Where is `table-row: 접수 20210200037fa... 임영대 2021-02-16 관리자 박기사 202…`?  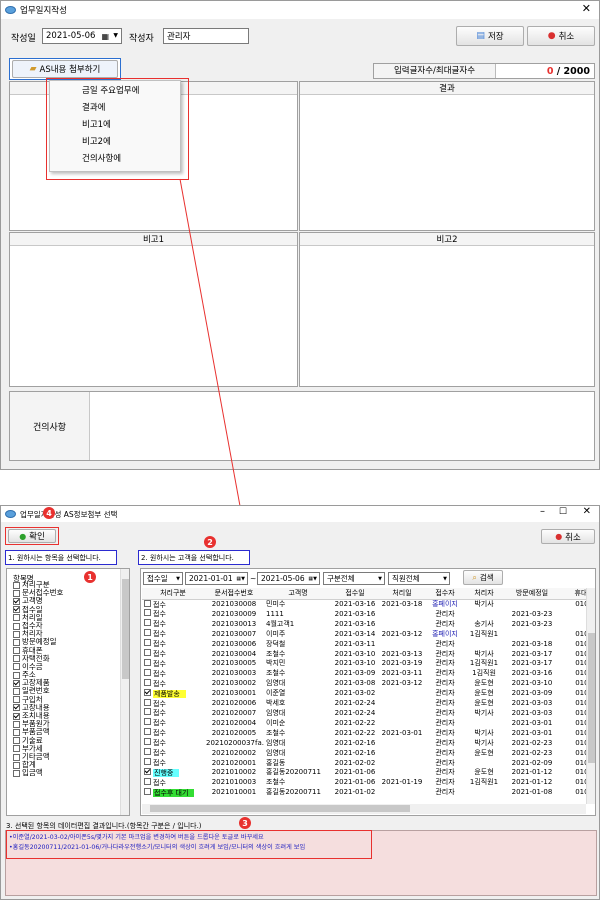 table-row: 접수 20210200037fa... 임영대 2021-02-16 관리자 박기사 202… is located at coordinates (364, 743).